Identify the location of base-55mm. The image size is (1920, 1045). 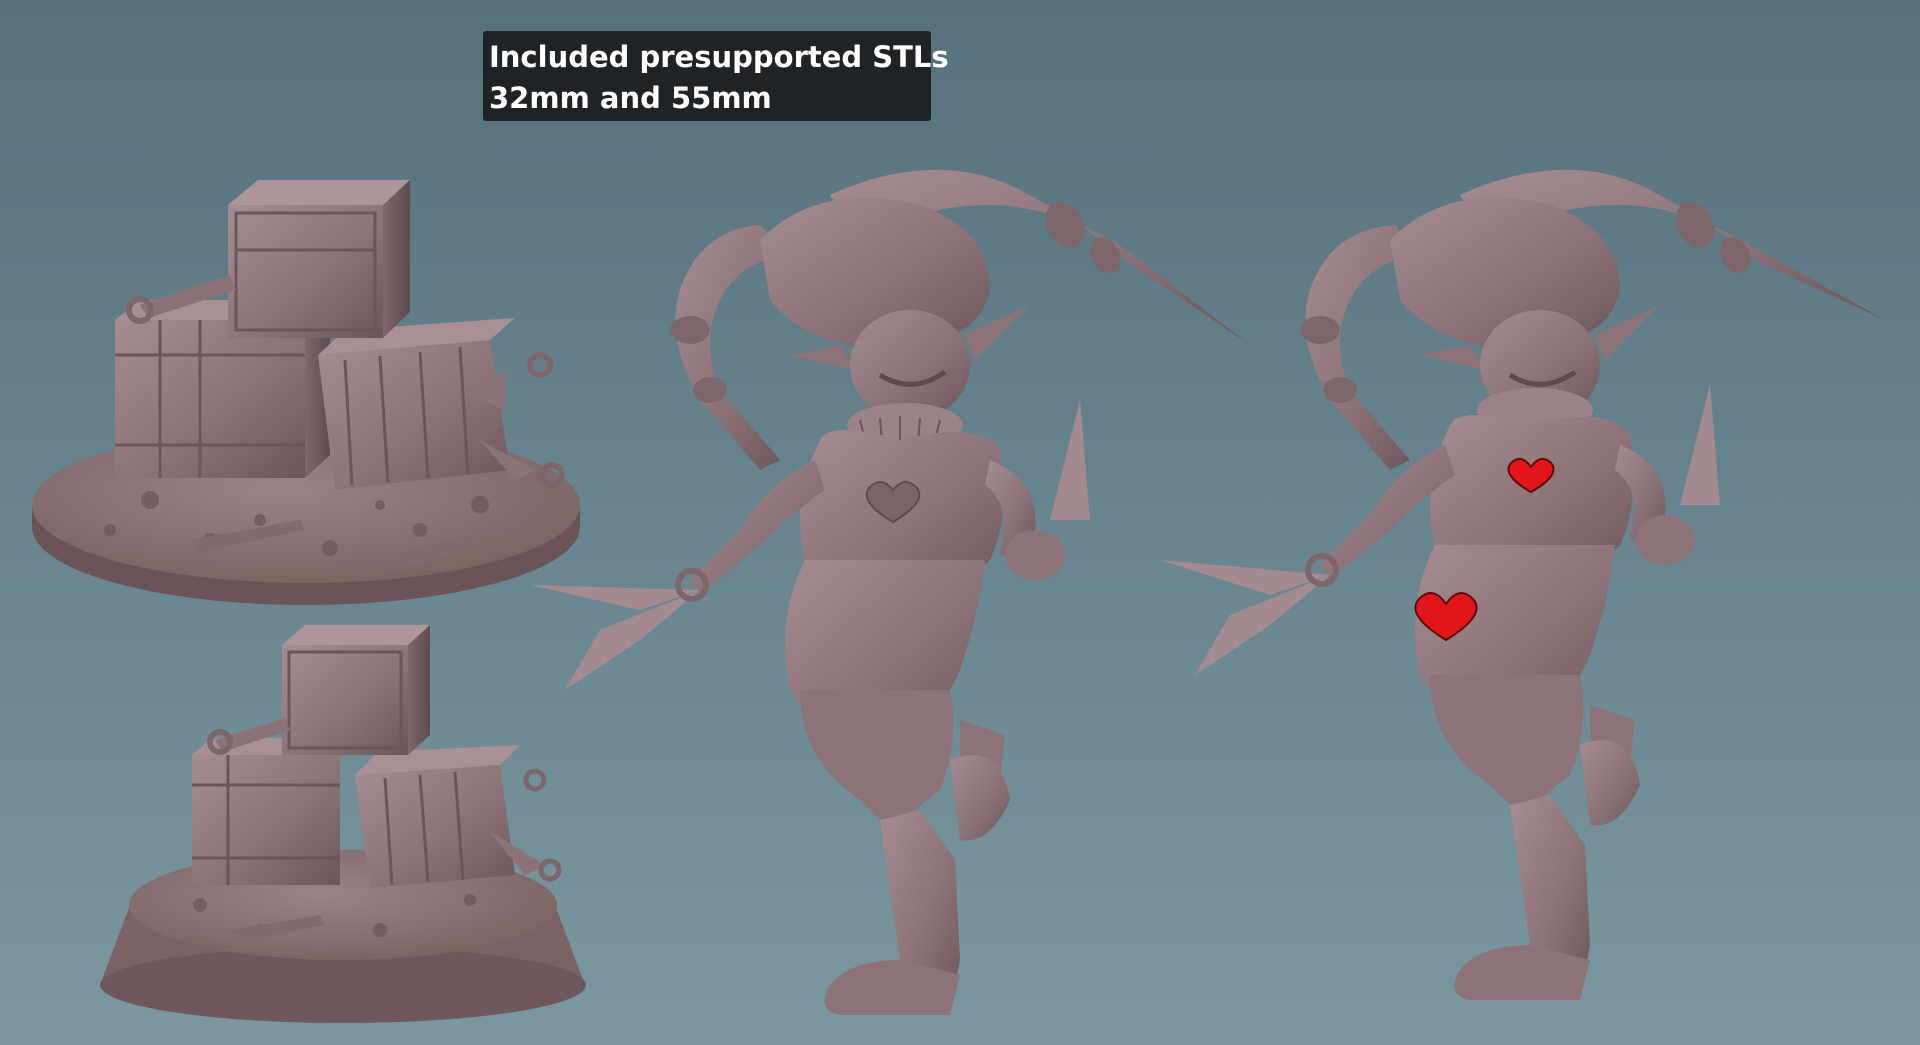
(343, 824).